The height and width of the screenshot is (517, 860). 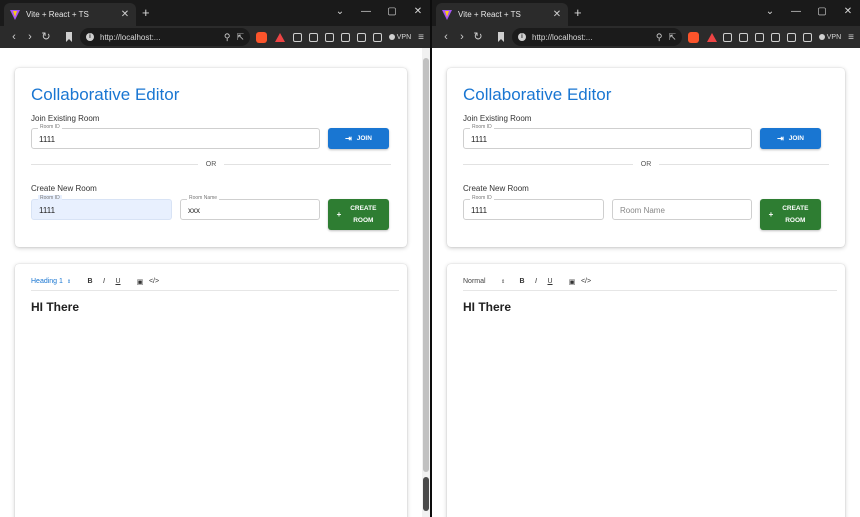 What do you see at coordinates (250, 207) in the screenshot?
I see `room-name-input: Room Name xxx` at bounding box center [250, 207].